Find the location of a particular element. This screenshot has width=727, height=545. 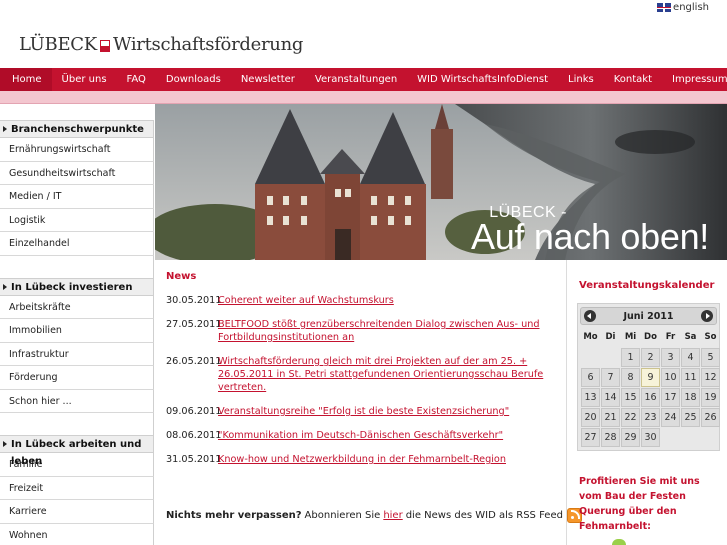

calendar-day: 3 is located at coordinates (670, 357).